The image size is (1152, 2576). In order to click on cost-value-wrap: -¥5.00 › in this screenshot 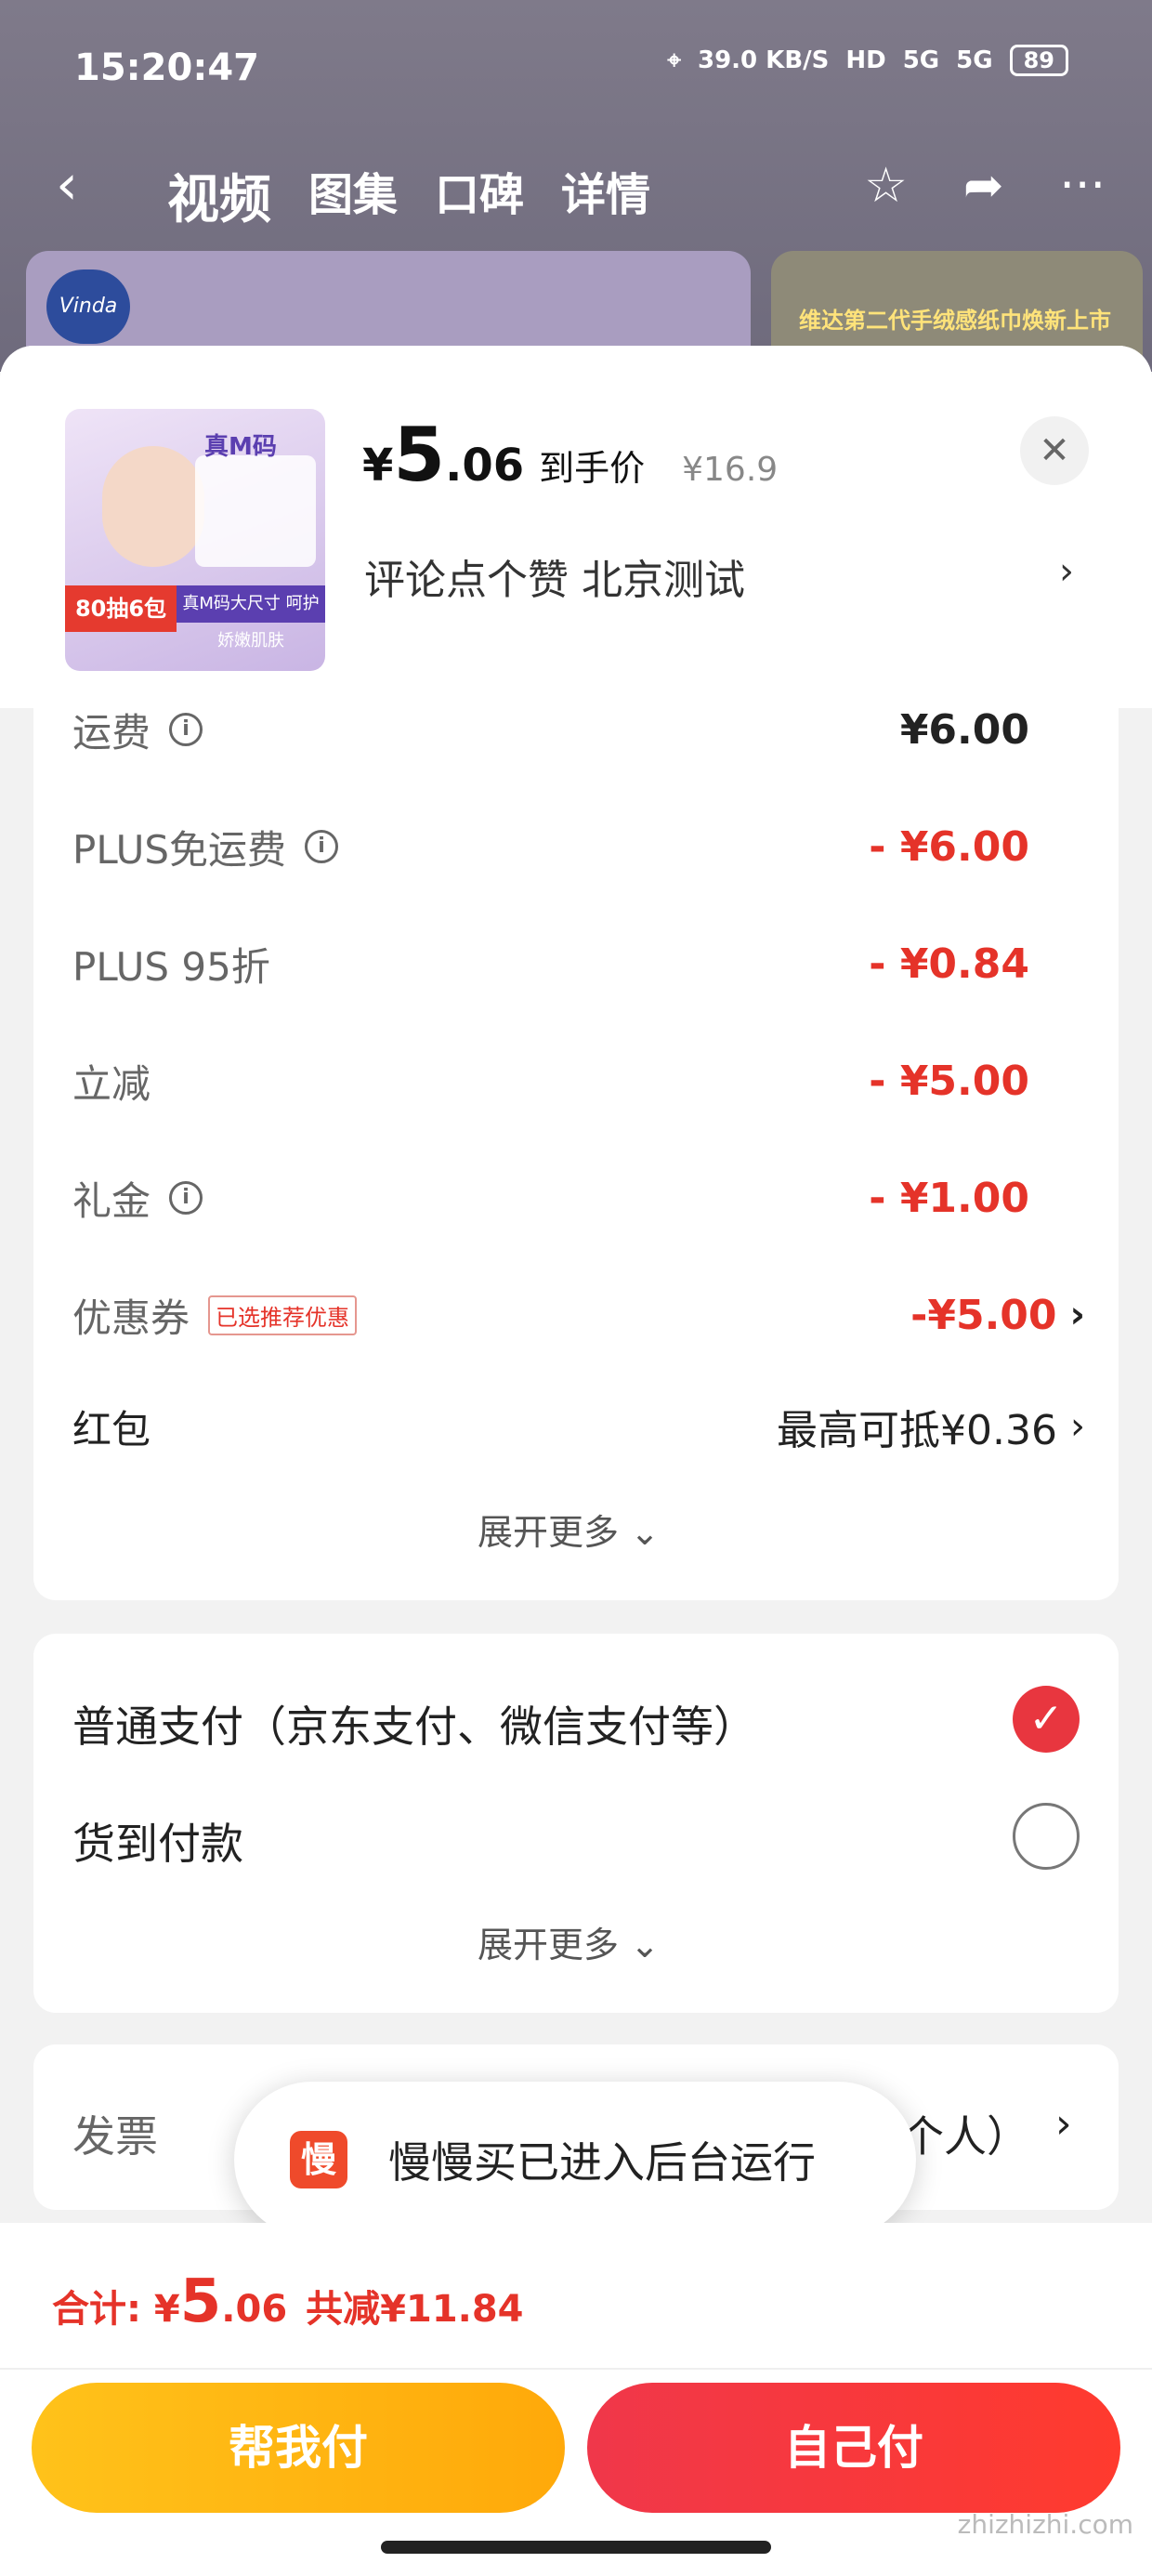, I will do `click(997, 1315)`.